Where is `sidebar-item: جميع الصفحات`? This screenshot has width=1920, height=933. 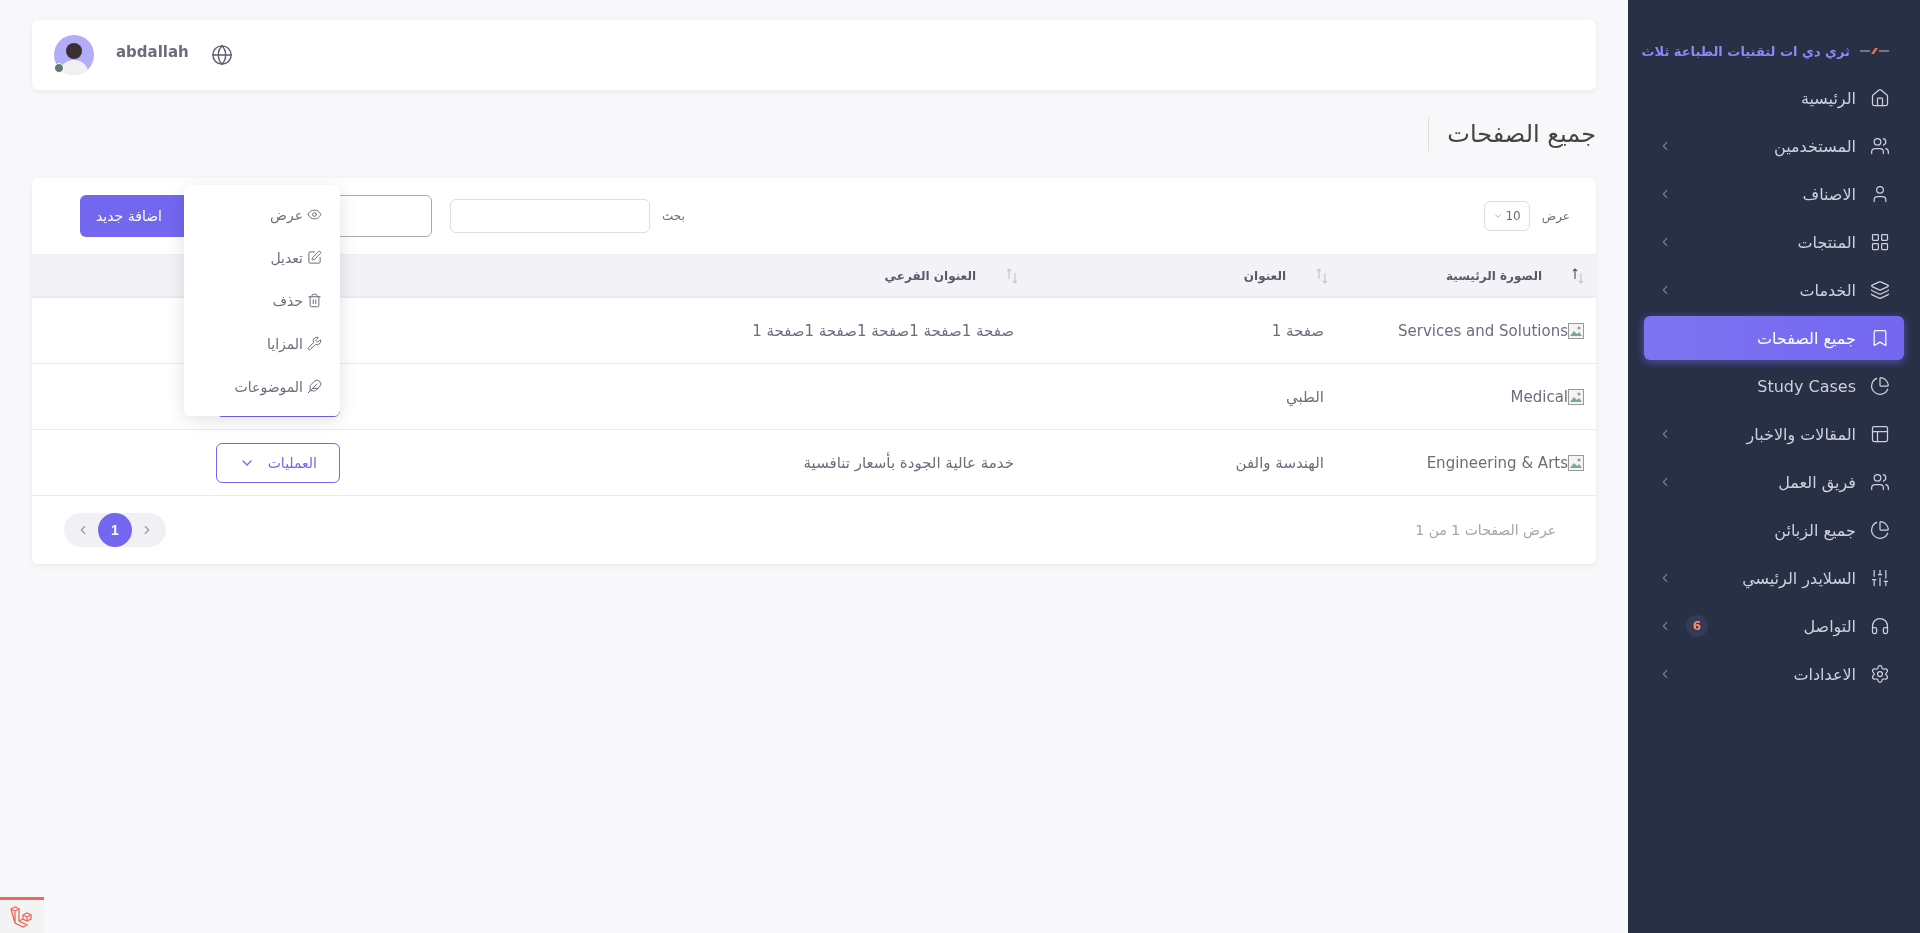
sidebar-item: جميع الصفحات is located at coordinates (1774, 338).